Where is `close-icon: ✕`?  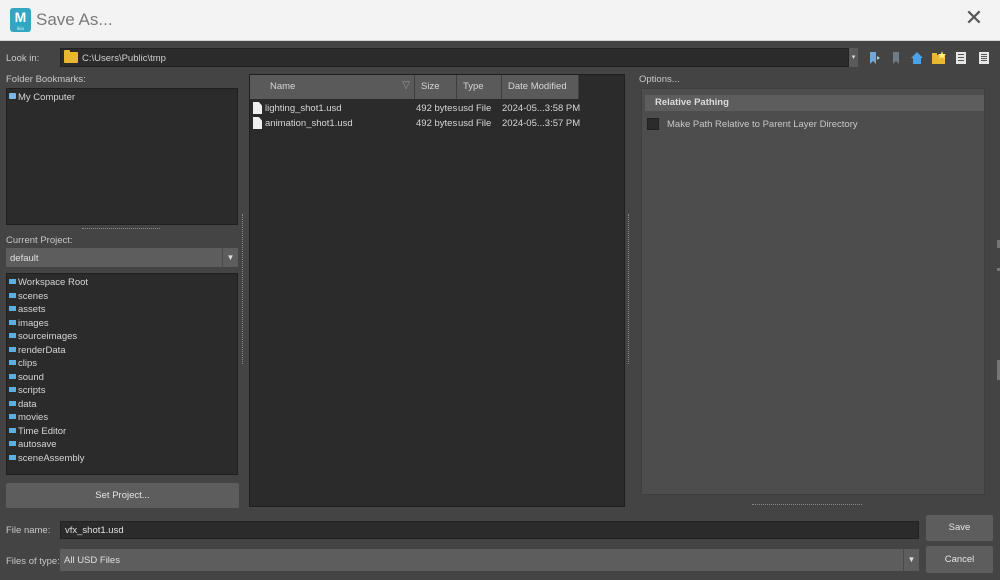
close-icon: ✕ is located at coordinates (974, 20).